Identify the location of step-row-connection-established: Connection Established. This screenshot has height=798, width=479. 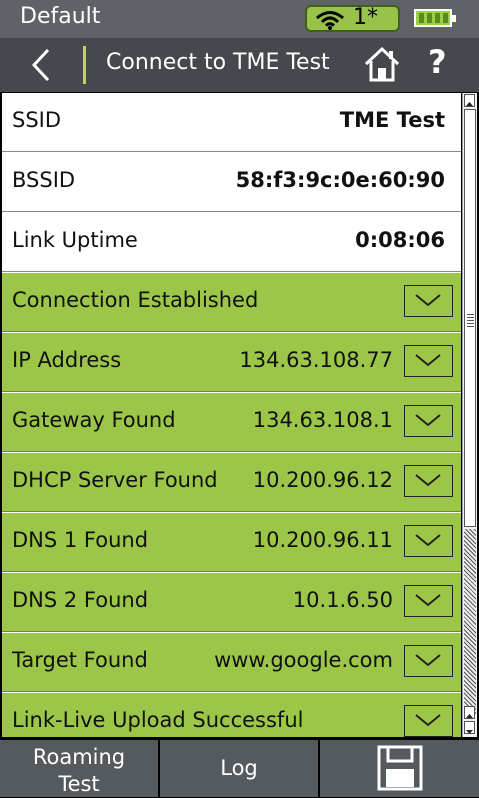
(231, 302).